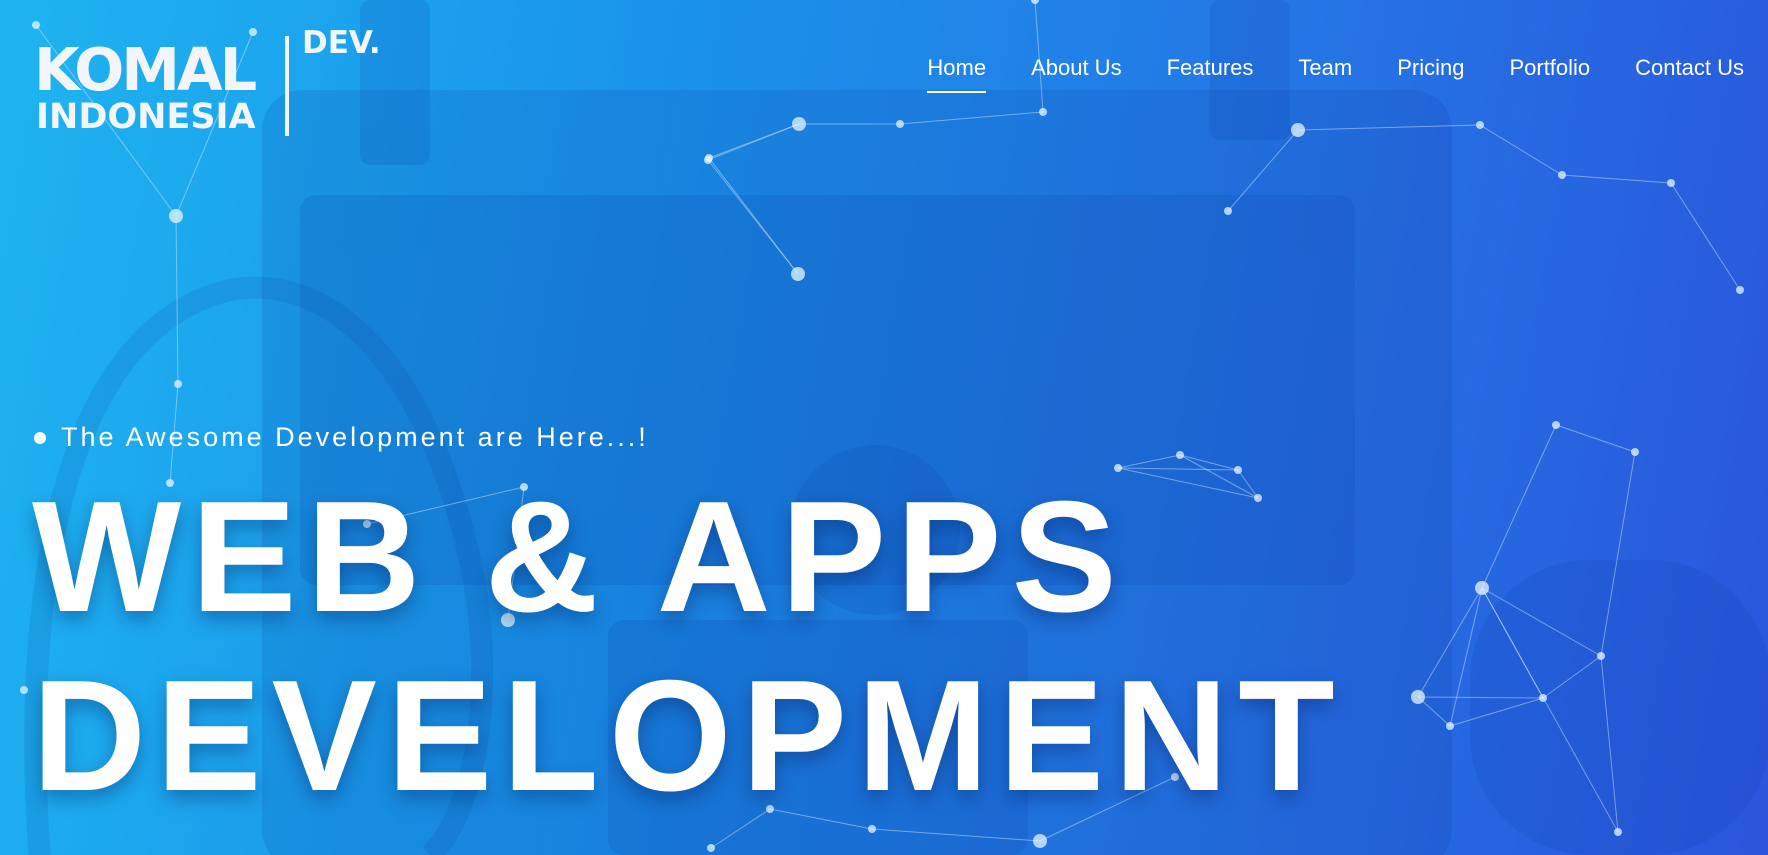 The image size is (1768, 855). I want to click on brand-logo: KOMAL INDONESIA DEV., so click(214, 83).